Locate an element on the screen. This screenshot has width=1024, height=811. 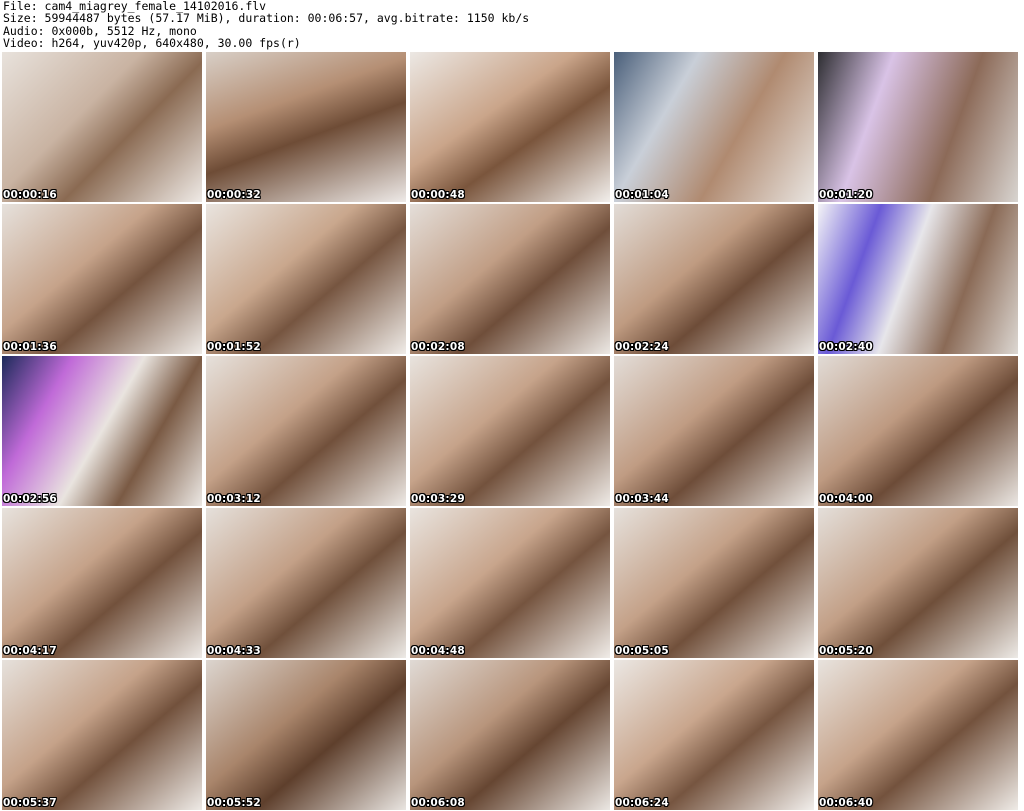
video-thumbnail: 00:03:44 is located at coordinates (714, 431).